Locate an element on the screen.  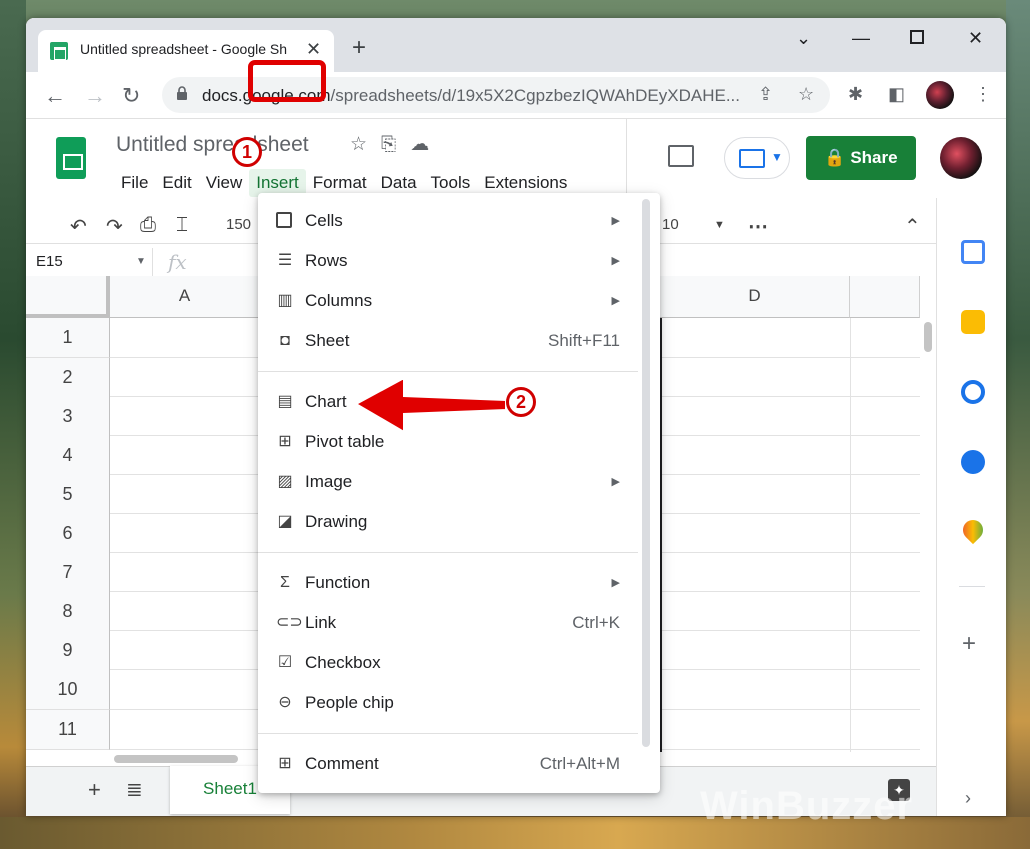
watermark-logo: WinBuzzer is located at coordinates (807, 806).